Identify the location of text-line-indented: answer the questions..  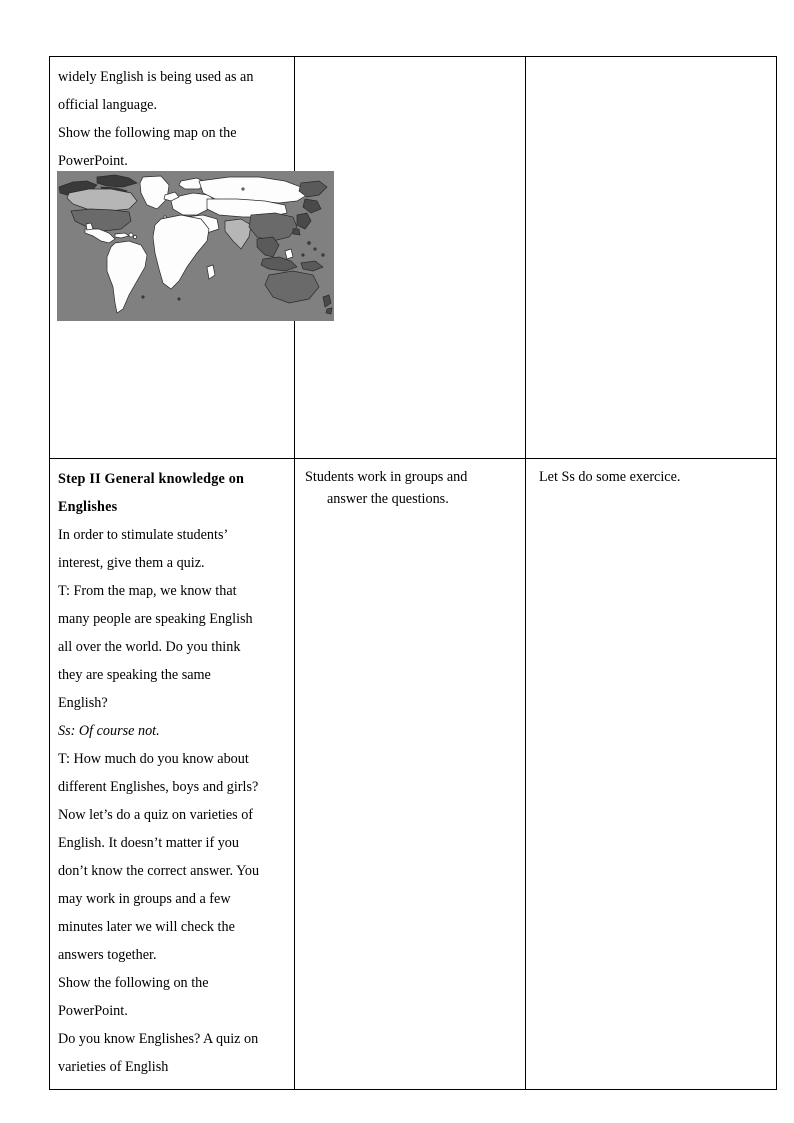
(412, 499).